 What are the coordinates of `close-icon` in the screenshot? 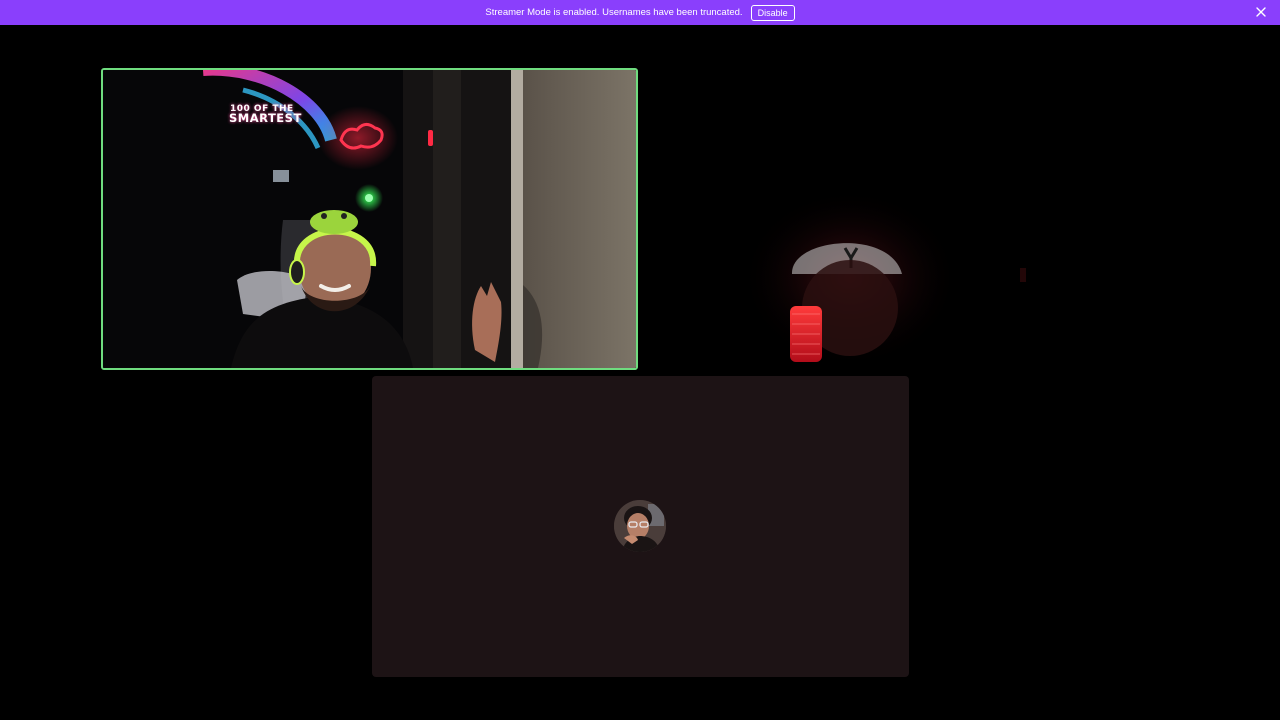 It's located at (1261, 12).